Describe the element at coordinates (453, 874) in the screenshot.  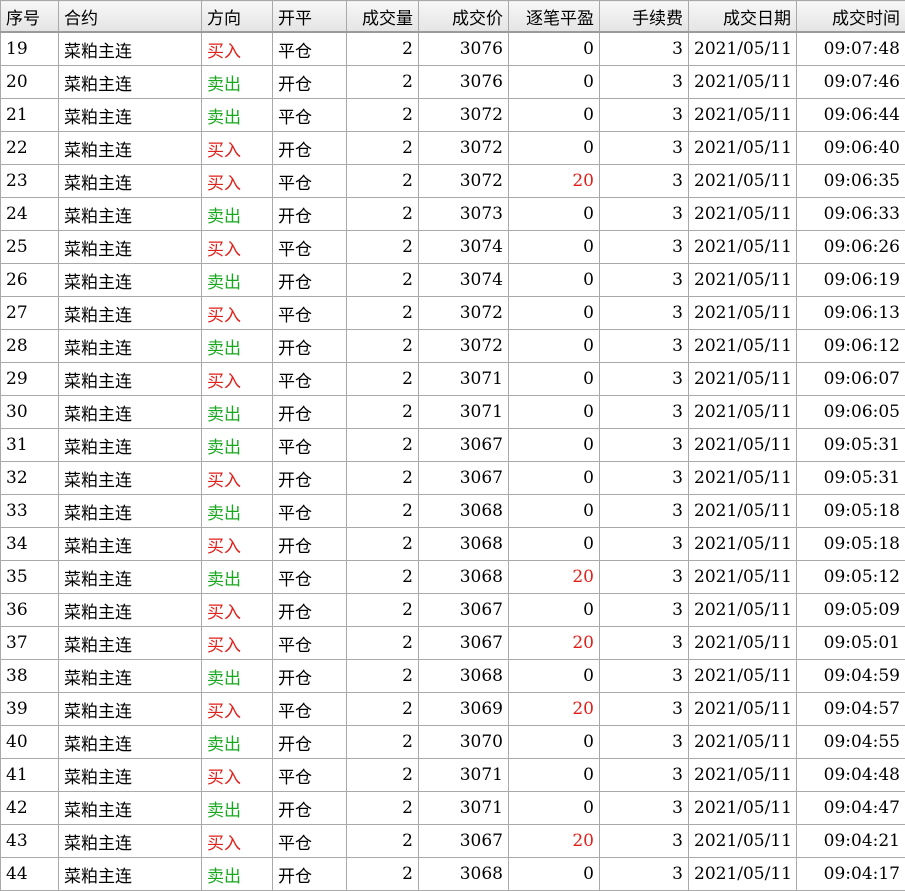
I see `table-row: 44菜粕主连卖出开仓23068032021/05/1109:04:17` at that location.